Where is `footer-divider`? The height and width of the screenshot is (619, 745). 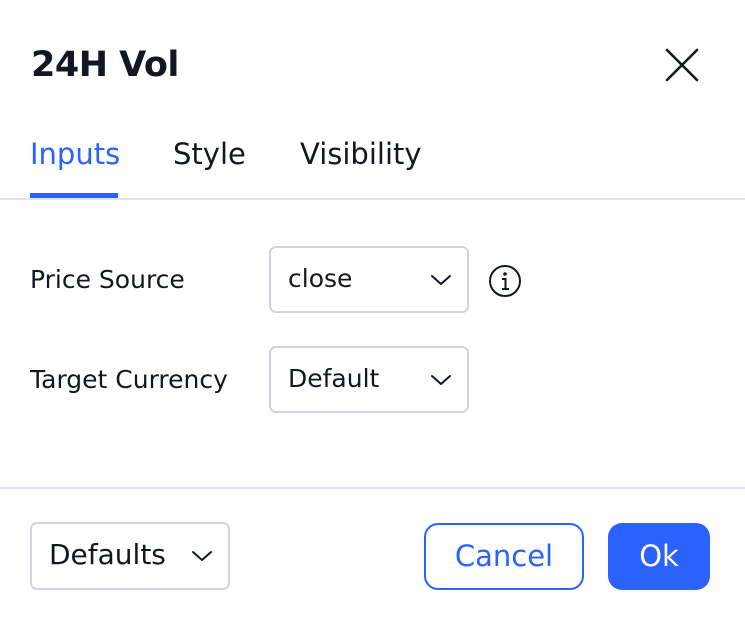 footer-divider is located at coordinates (372, 488).